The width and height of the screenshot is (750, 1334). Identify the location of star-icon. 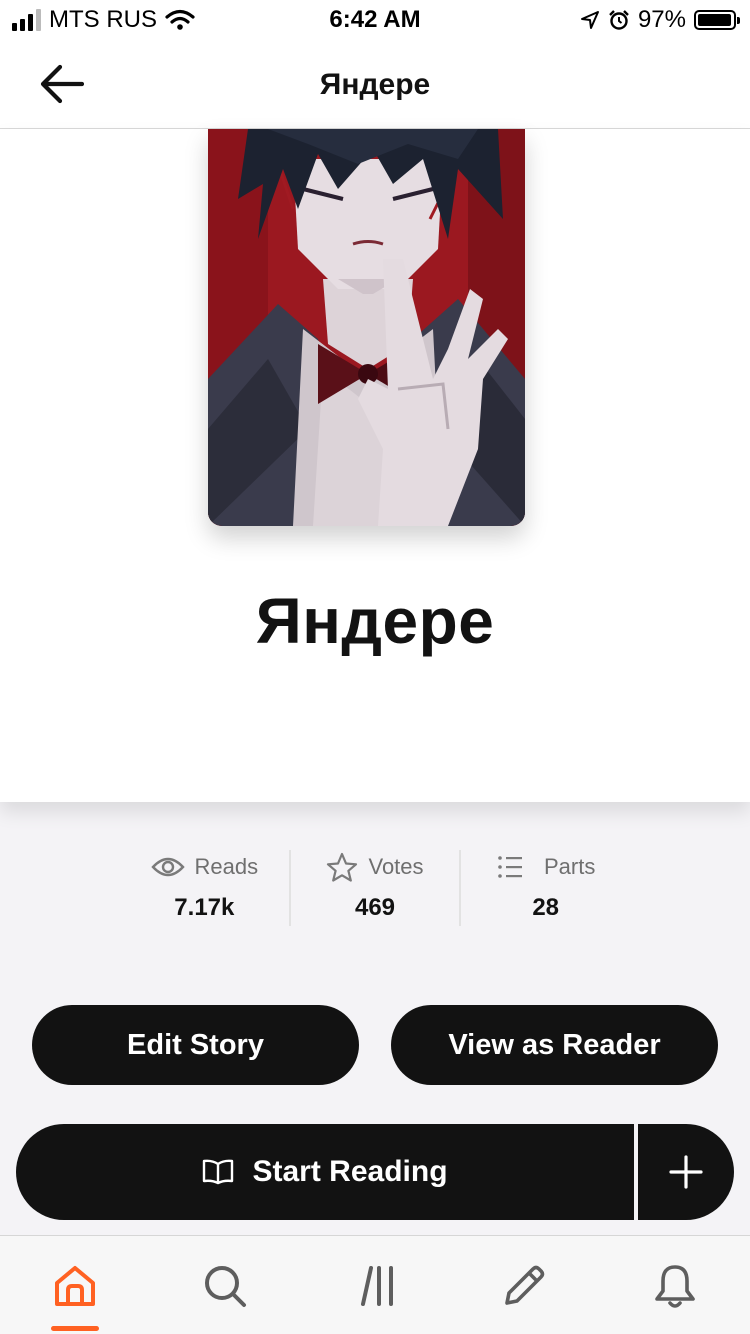
(342, 867).